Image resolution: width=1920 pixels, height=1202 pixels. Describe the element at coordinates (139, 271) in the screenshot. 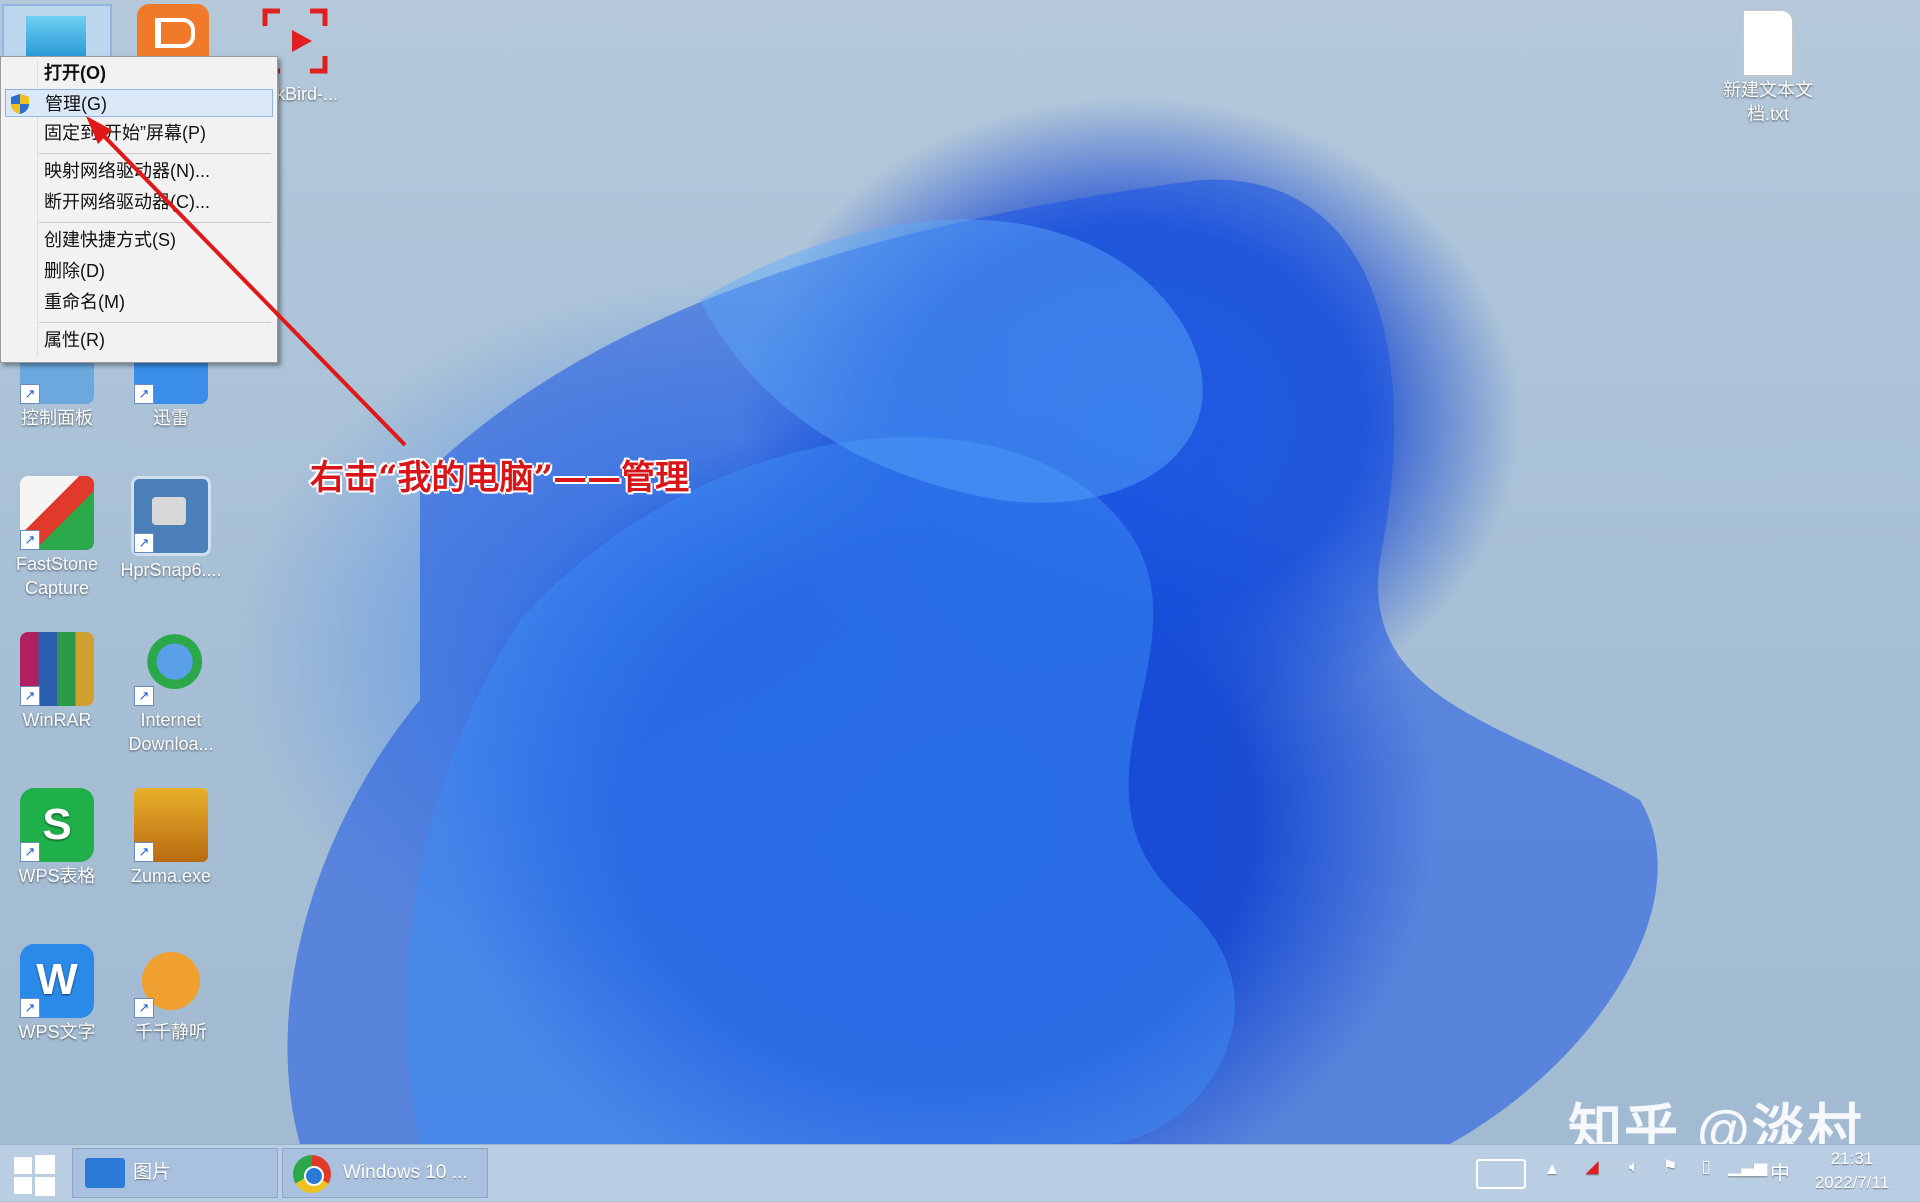

I see `menu-item-delete: 删除(D)` at that location.